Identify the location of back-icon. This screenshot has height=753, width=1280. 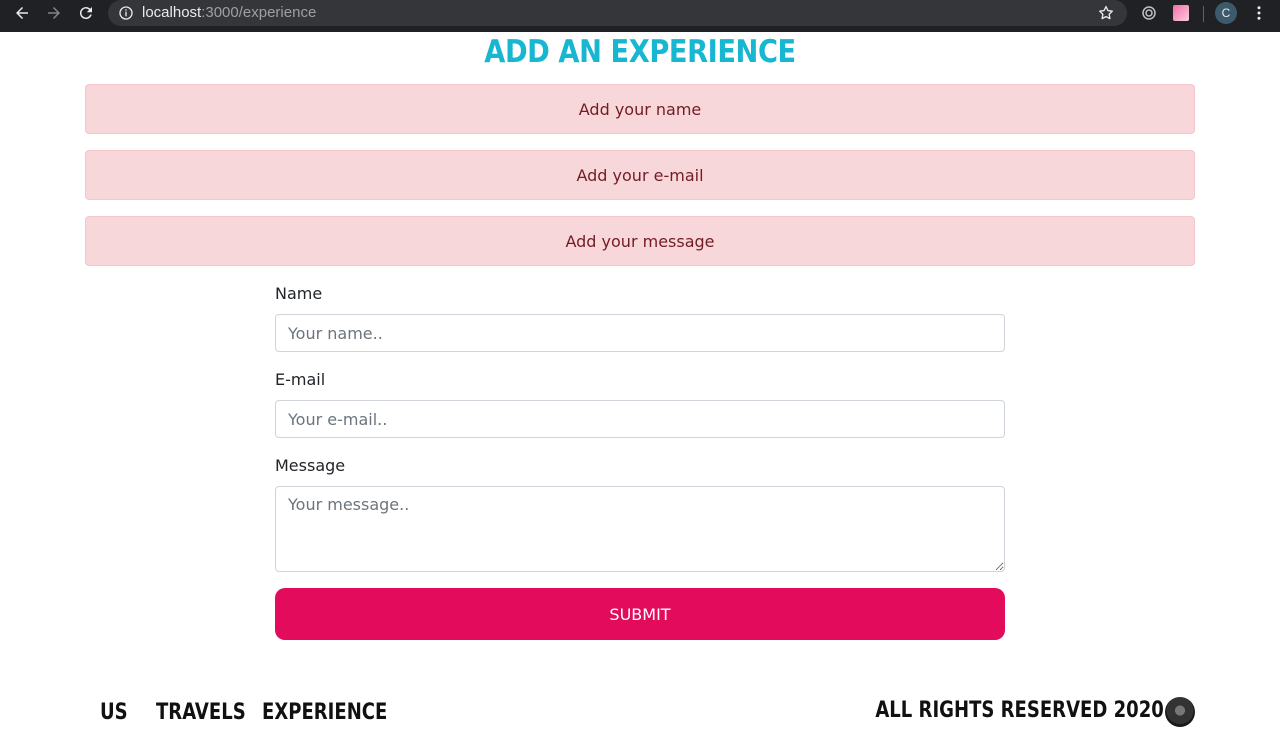
(22, 13).